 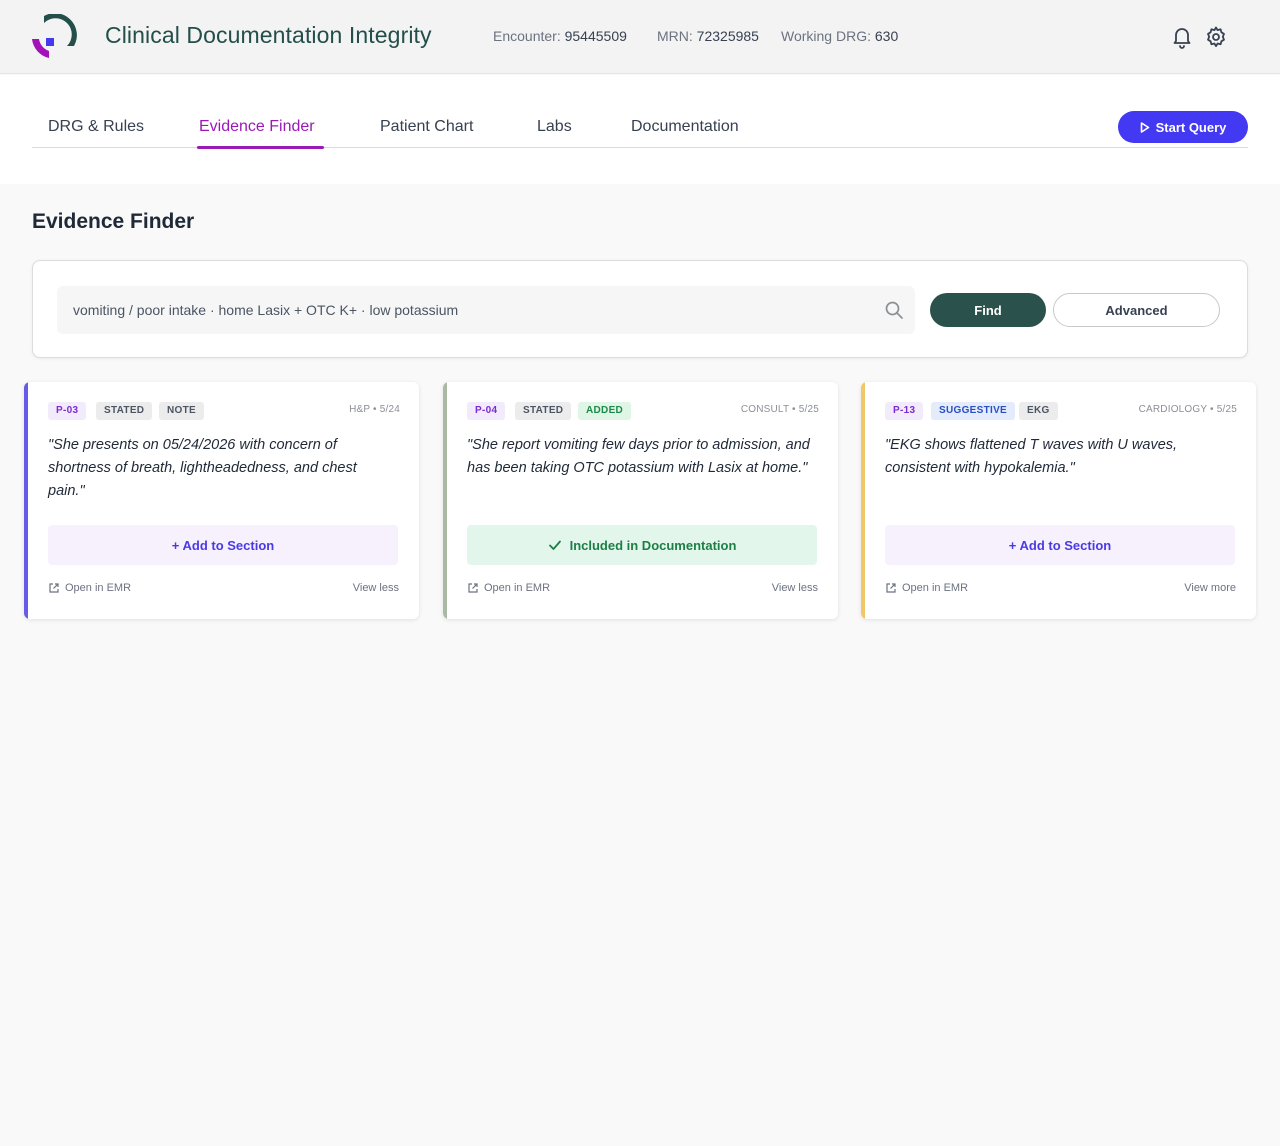 What do you see at coordinates (727, 36) in the screenshot?
I see `mrn-value: 72325985` at bounding box center [727, 36].